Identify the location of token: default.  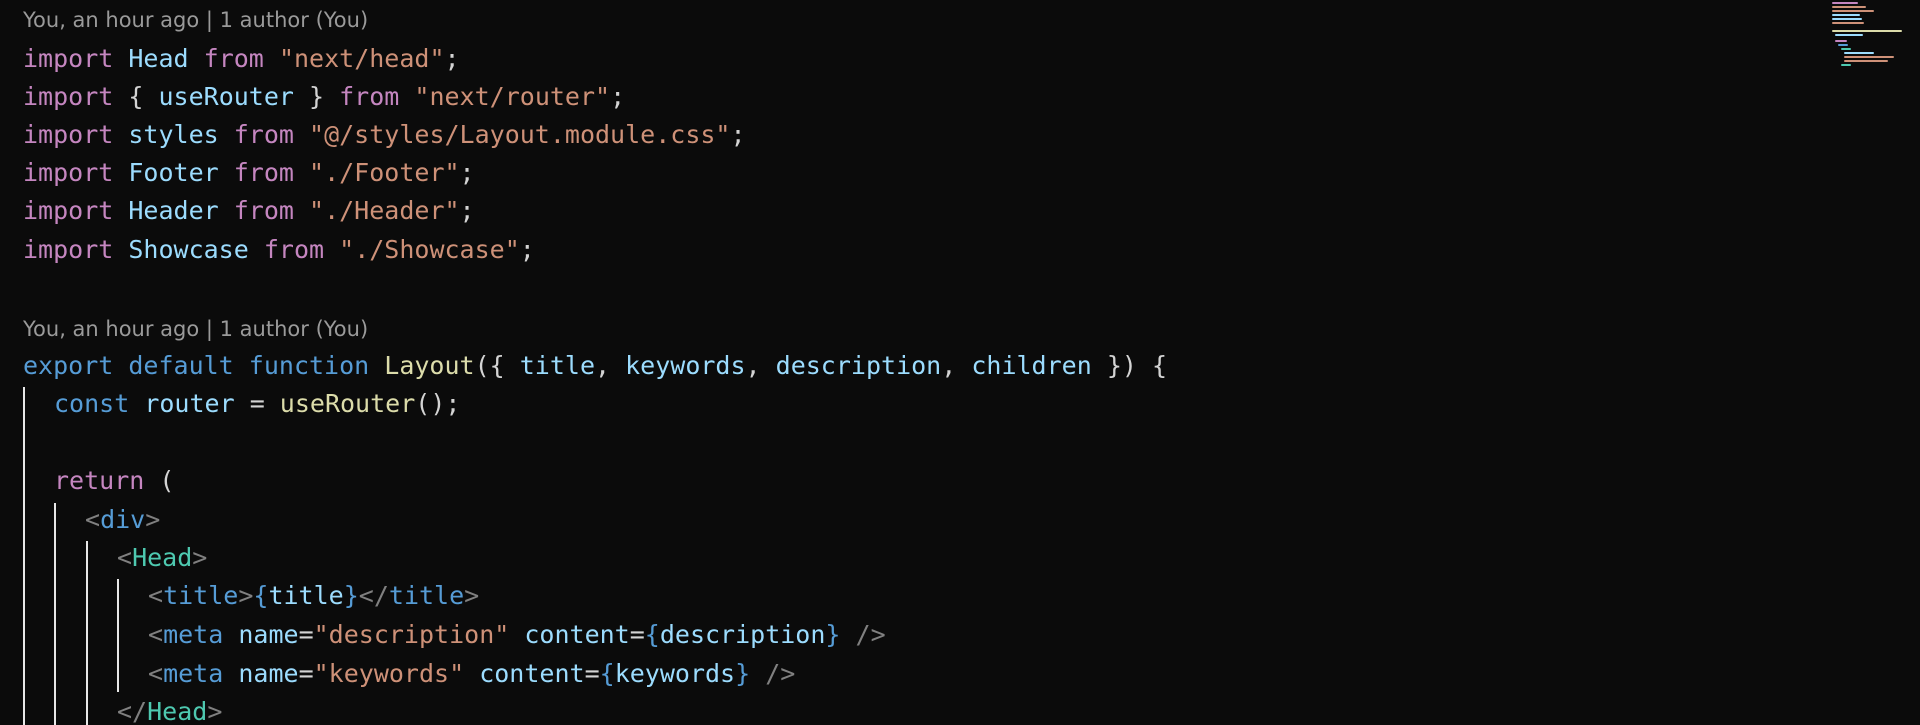
(181, 365).